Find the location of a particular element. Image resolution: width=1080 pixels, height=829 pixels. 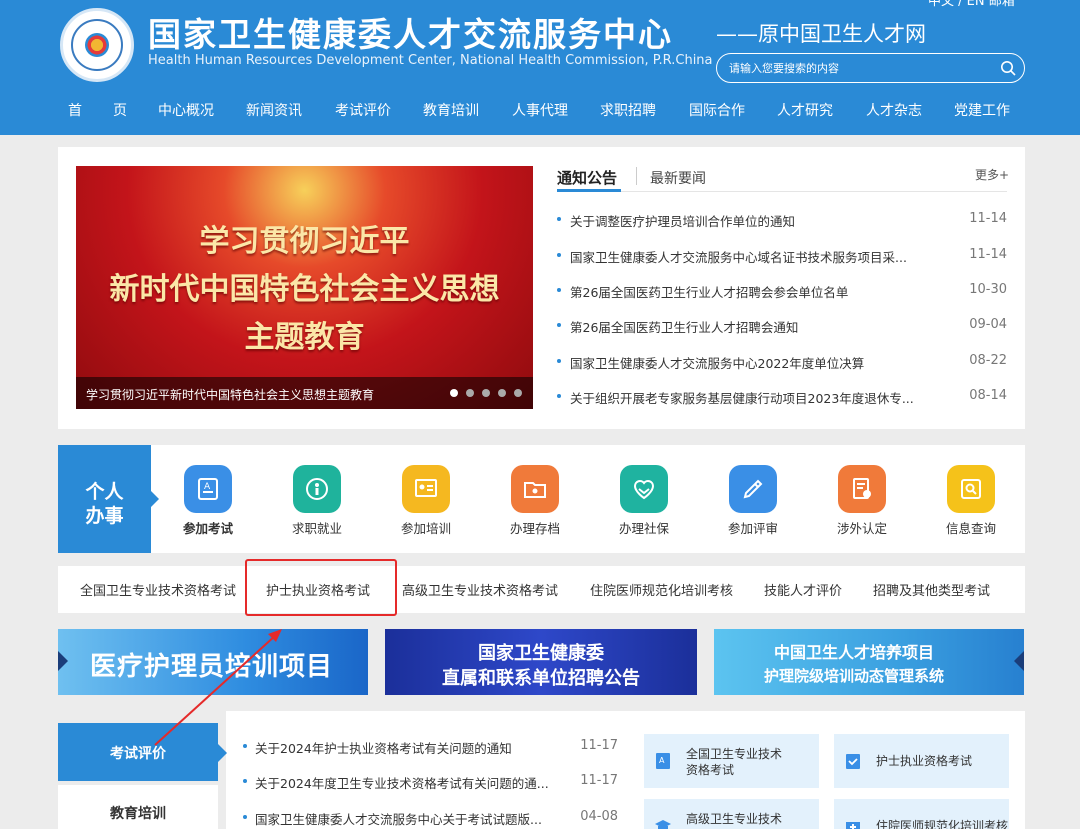

banner-title-line2: 直属和联系单位招聘公告 is located at coordinates (541, 678).